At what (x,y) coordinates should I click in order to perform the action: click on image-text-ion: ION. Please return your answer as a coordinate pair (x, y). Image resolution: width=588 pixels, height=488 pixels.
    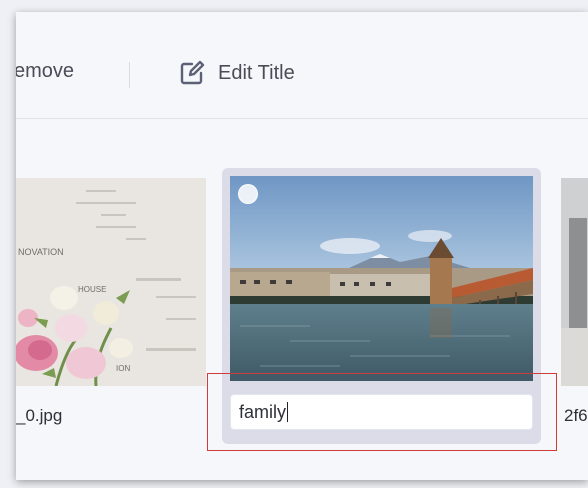
    Looking at the image, I should click on (123, 368).